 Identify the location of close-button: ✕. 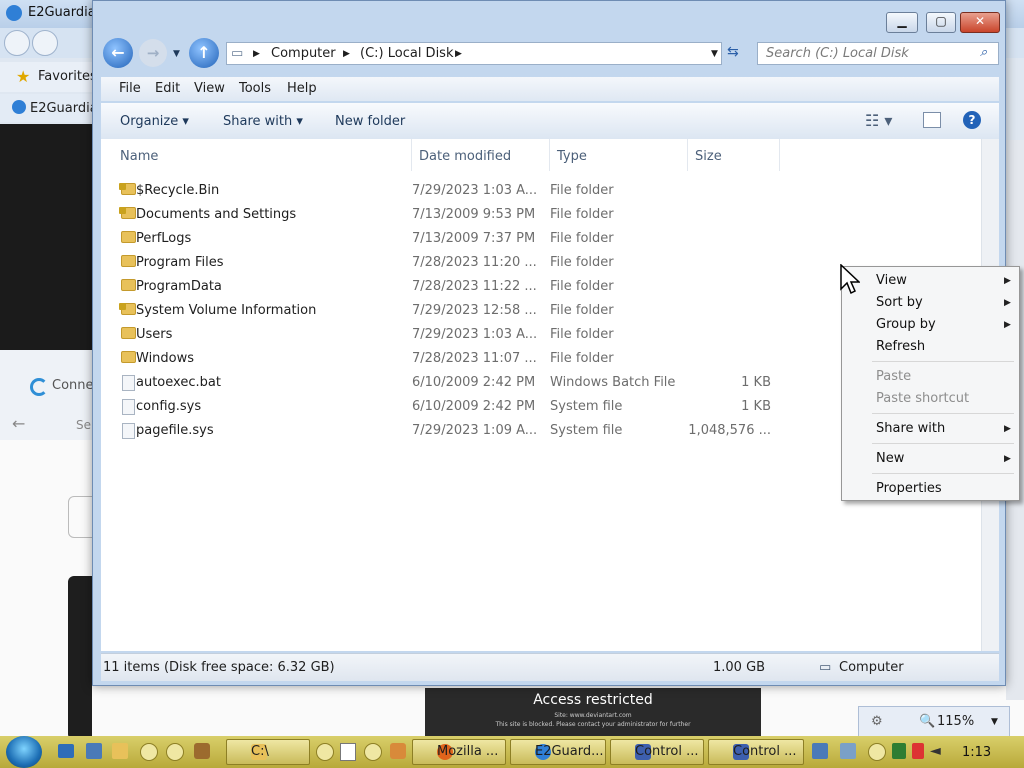
(980, 22).